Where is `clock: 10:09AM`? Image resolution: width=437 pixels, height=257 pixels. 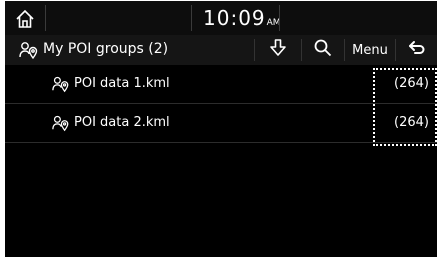
clock: 10:09AM is located at coordinates (242, 18).